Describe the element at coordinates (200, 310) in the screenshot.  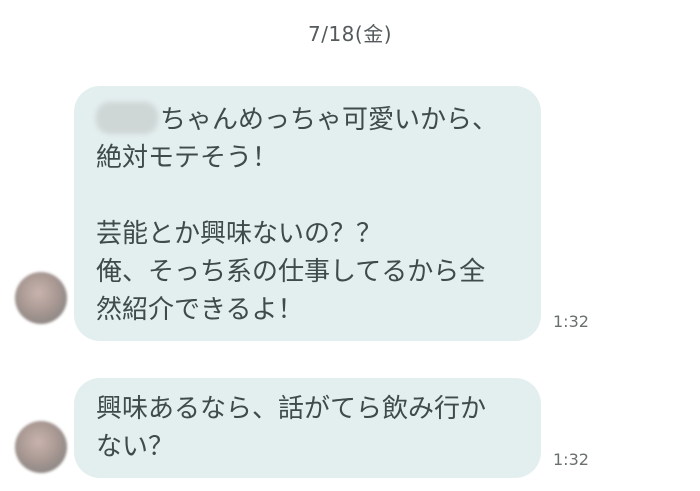
I see `message-line: 然紹介できるよ！` at that location.